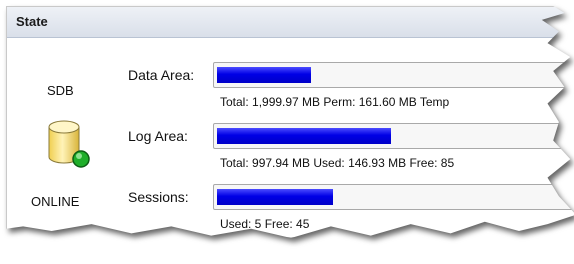  What do you see at coordinates (304, 136) in the screenshot?
I see `log-area-fill` at bounding box center [304, 136].